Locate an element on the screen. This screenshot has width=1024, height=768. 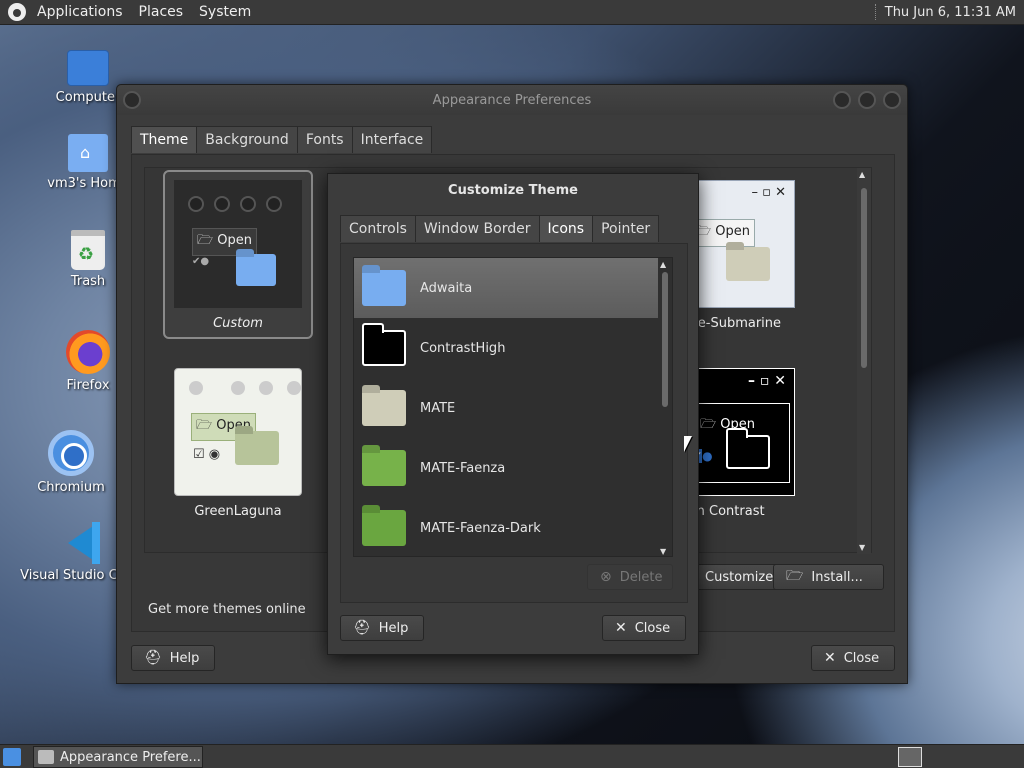
dialog-title: Customize Theme is located at coordinates (513, 190).